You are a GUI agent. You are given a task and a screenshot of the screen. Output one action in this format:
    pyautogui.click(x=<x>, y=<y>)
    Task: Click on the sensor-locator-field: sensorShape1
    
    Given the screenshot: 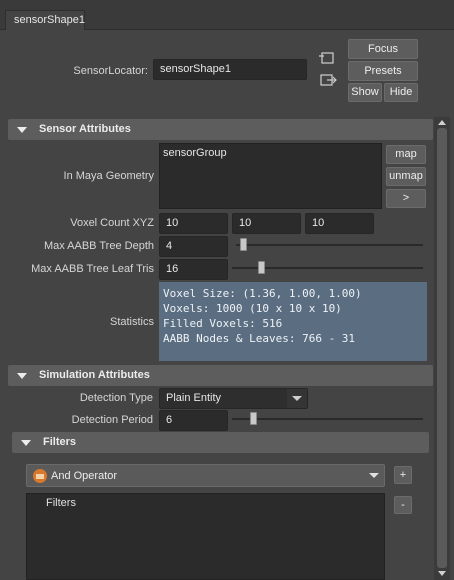 What is the action you would take?
    pyautogui.click(x=230, y=69)
    